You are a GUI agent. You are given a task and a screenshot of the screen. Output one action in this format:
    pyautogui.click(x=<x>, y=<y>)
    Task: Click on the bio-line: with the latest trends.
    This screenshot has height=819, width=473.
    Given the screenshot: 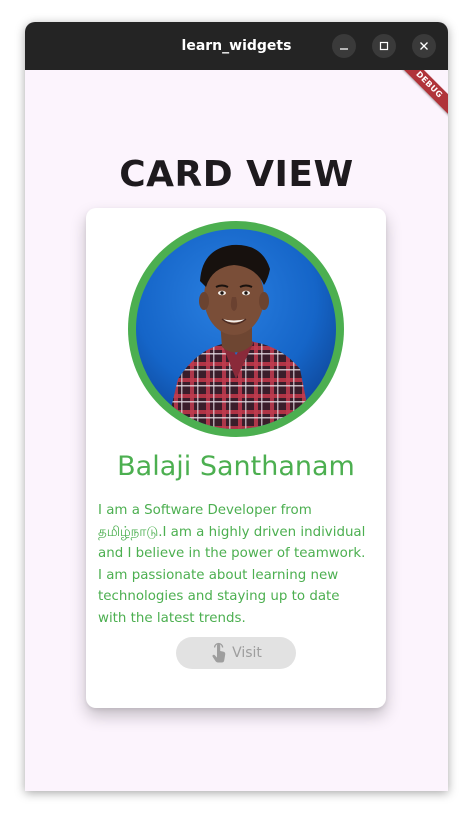 What is the action you would take?
    pyautogui.click(x=172, y=618)
    